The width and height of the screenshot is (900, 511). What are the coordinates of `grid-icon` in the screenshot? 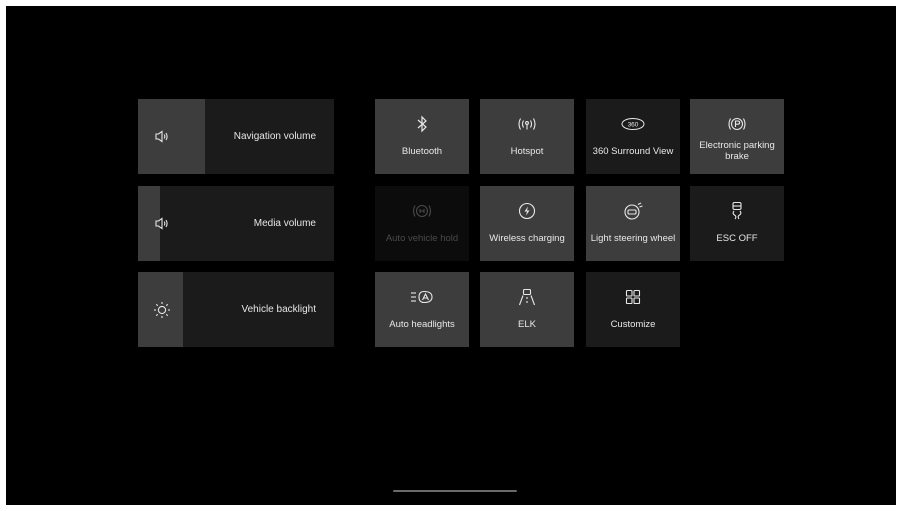 It's located at (633, 297).